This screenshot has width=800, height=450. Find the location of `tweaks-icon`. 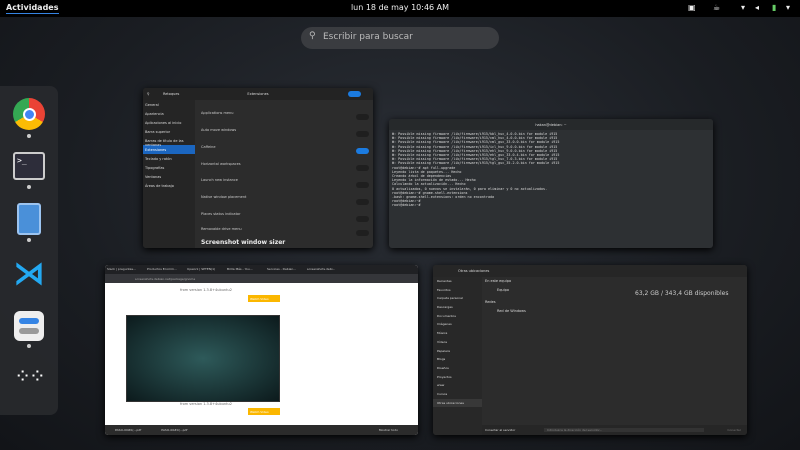

tweaks-icon is located at coordinates (29, 326).